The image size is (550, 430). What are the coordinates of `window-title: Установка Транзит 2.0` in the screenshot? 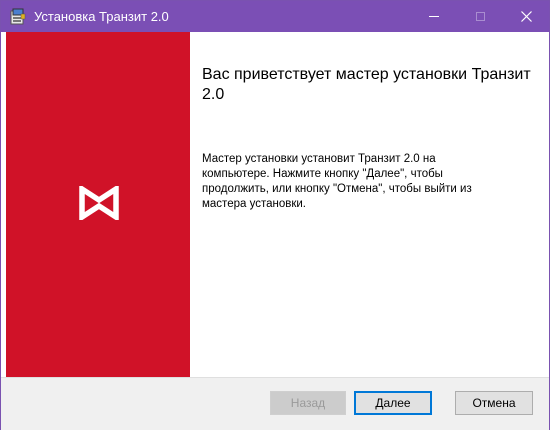 It's located at (101, 16).